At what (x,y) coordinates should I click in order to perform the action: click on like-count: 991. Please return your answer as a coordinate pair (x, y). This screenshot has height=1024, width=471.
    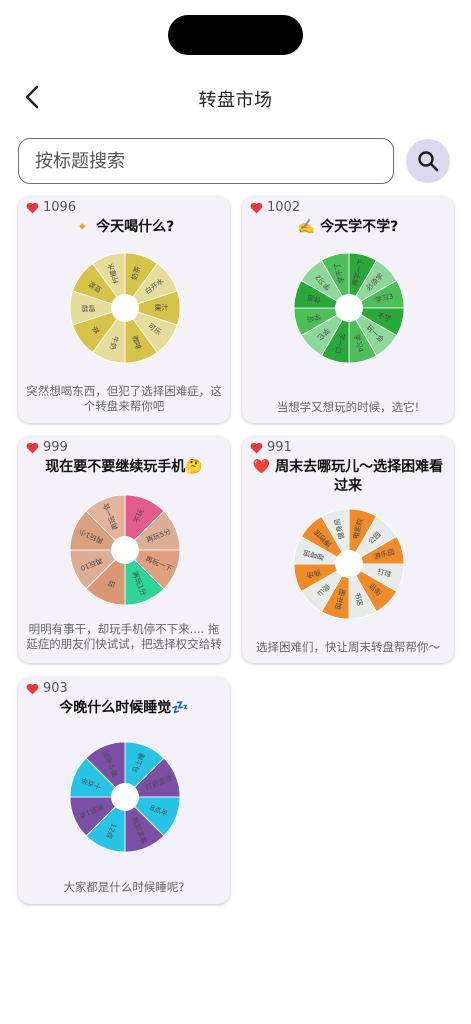
    Looking at the image, I should click on (271, 447).